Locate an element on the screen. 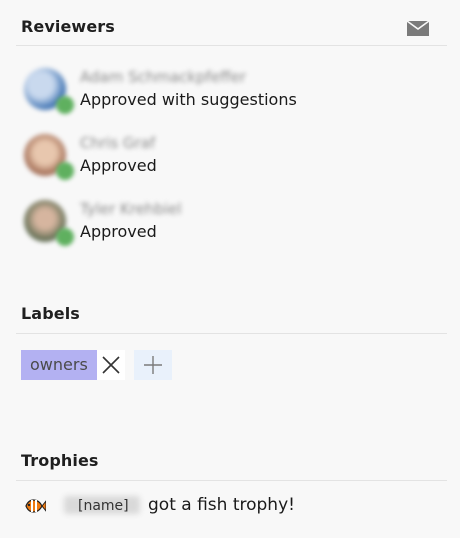  add-label-button is located at coordinates (153, 365).